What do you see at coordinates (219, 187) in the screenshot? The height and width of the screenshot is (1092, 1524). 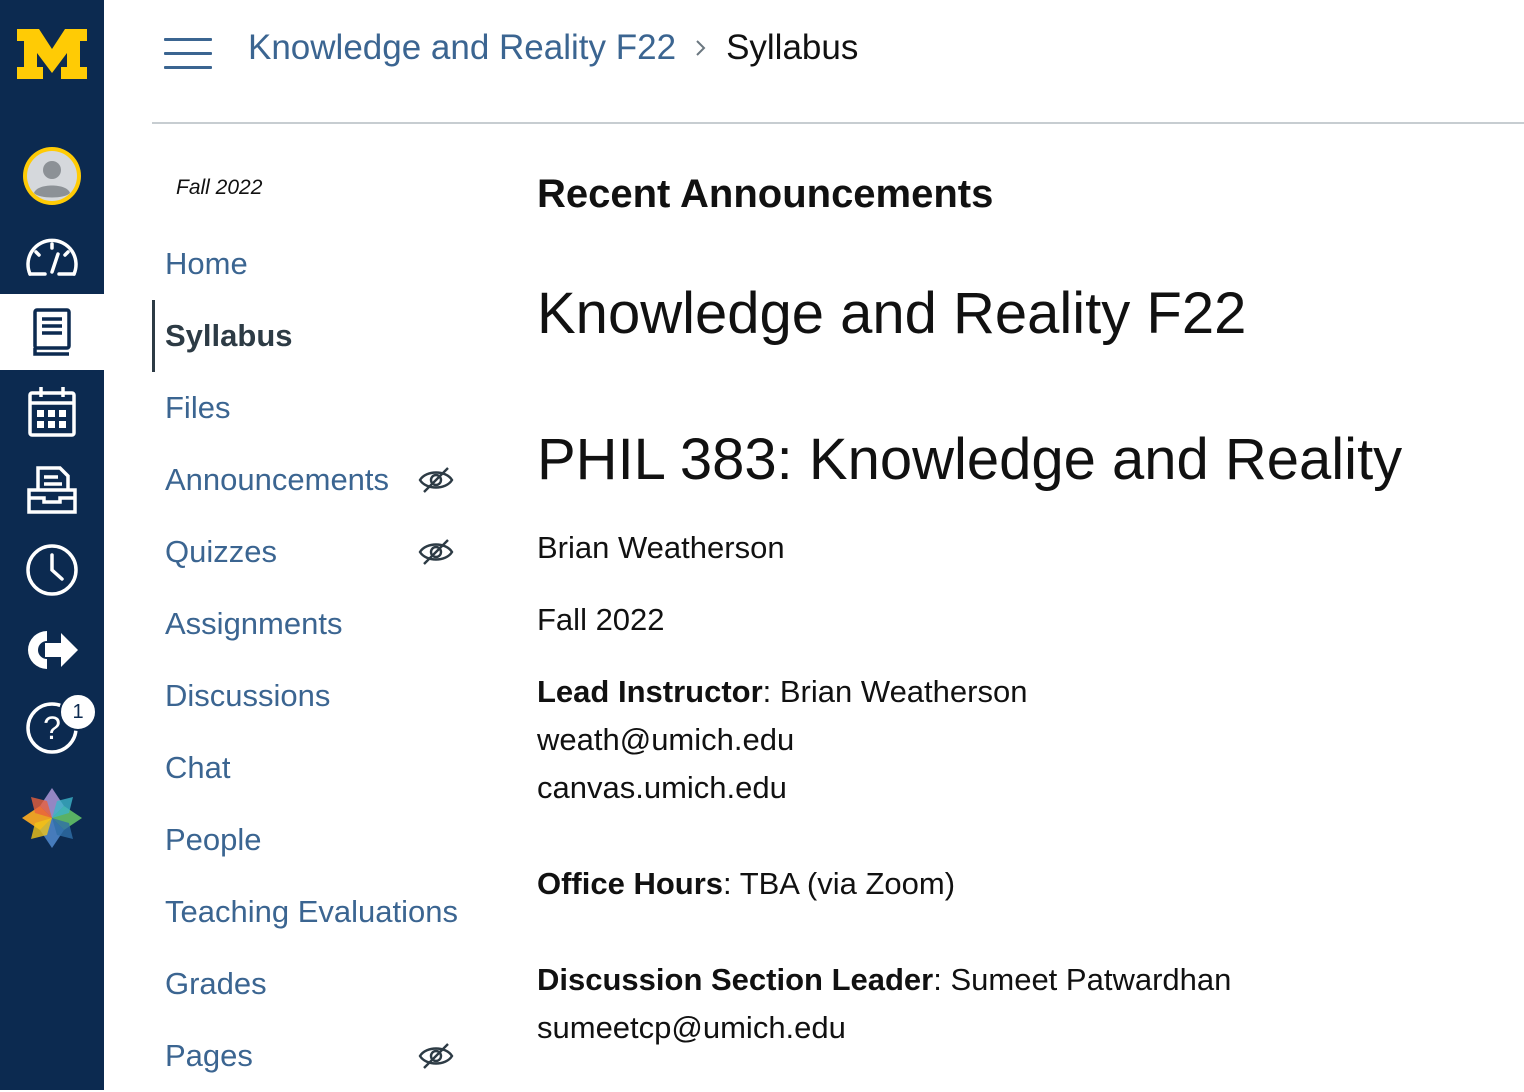 I see `course-term-label: Fall 2022` at bounding box center [219, 187].